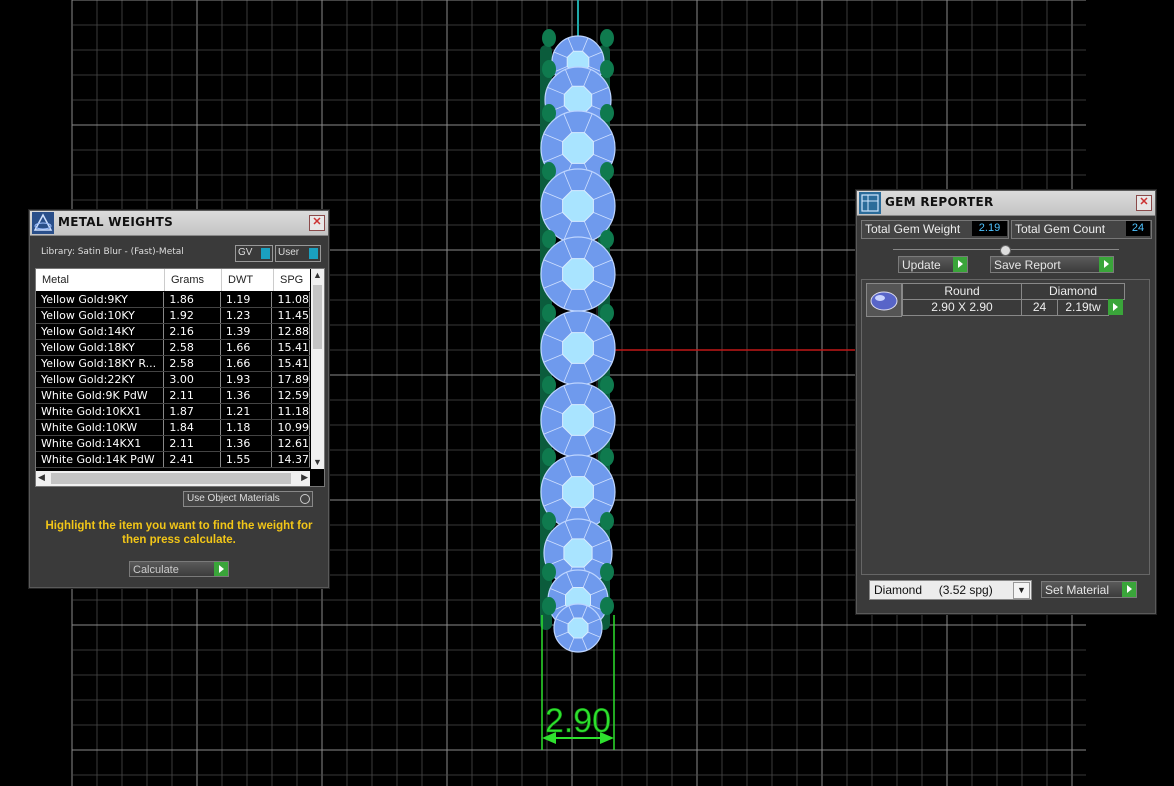  I want to click on set-material-button: Set Material, so click(1089, 589).